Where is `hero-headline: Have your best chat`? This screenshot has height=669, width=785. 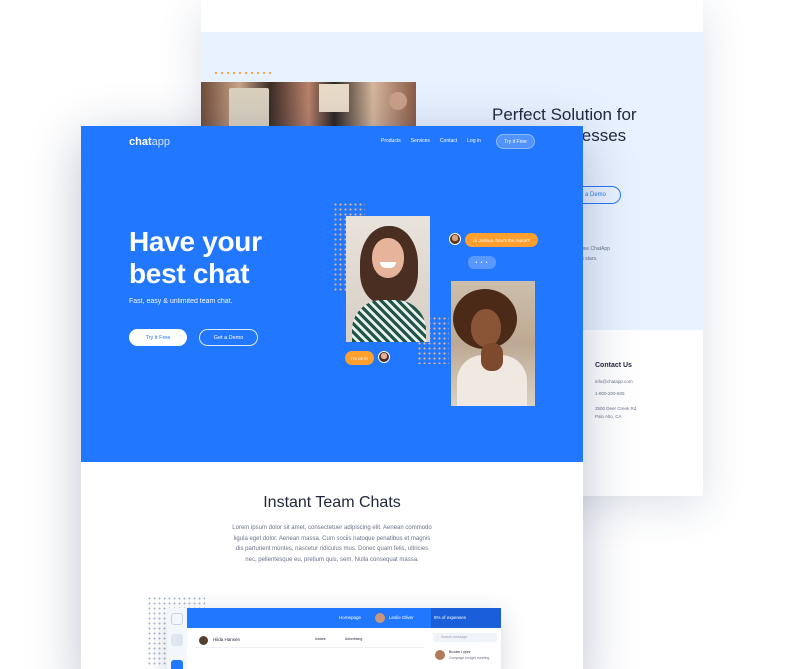
hero-headline: Have your best chat is located at coordinates (239, 258).